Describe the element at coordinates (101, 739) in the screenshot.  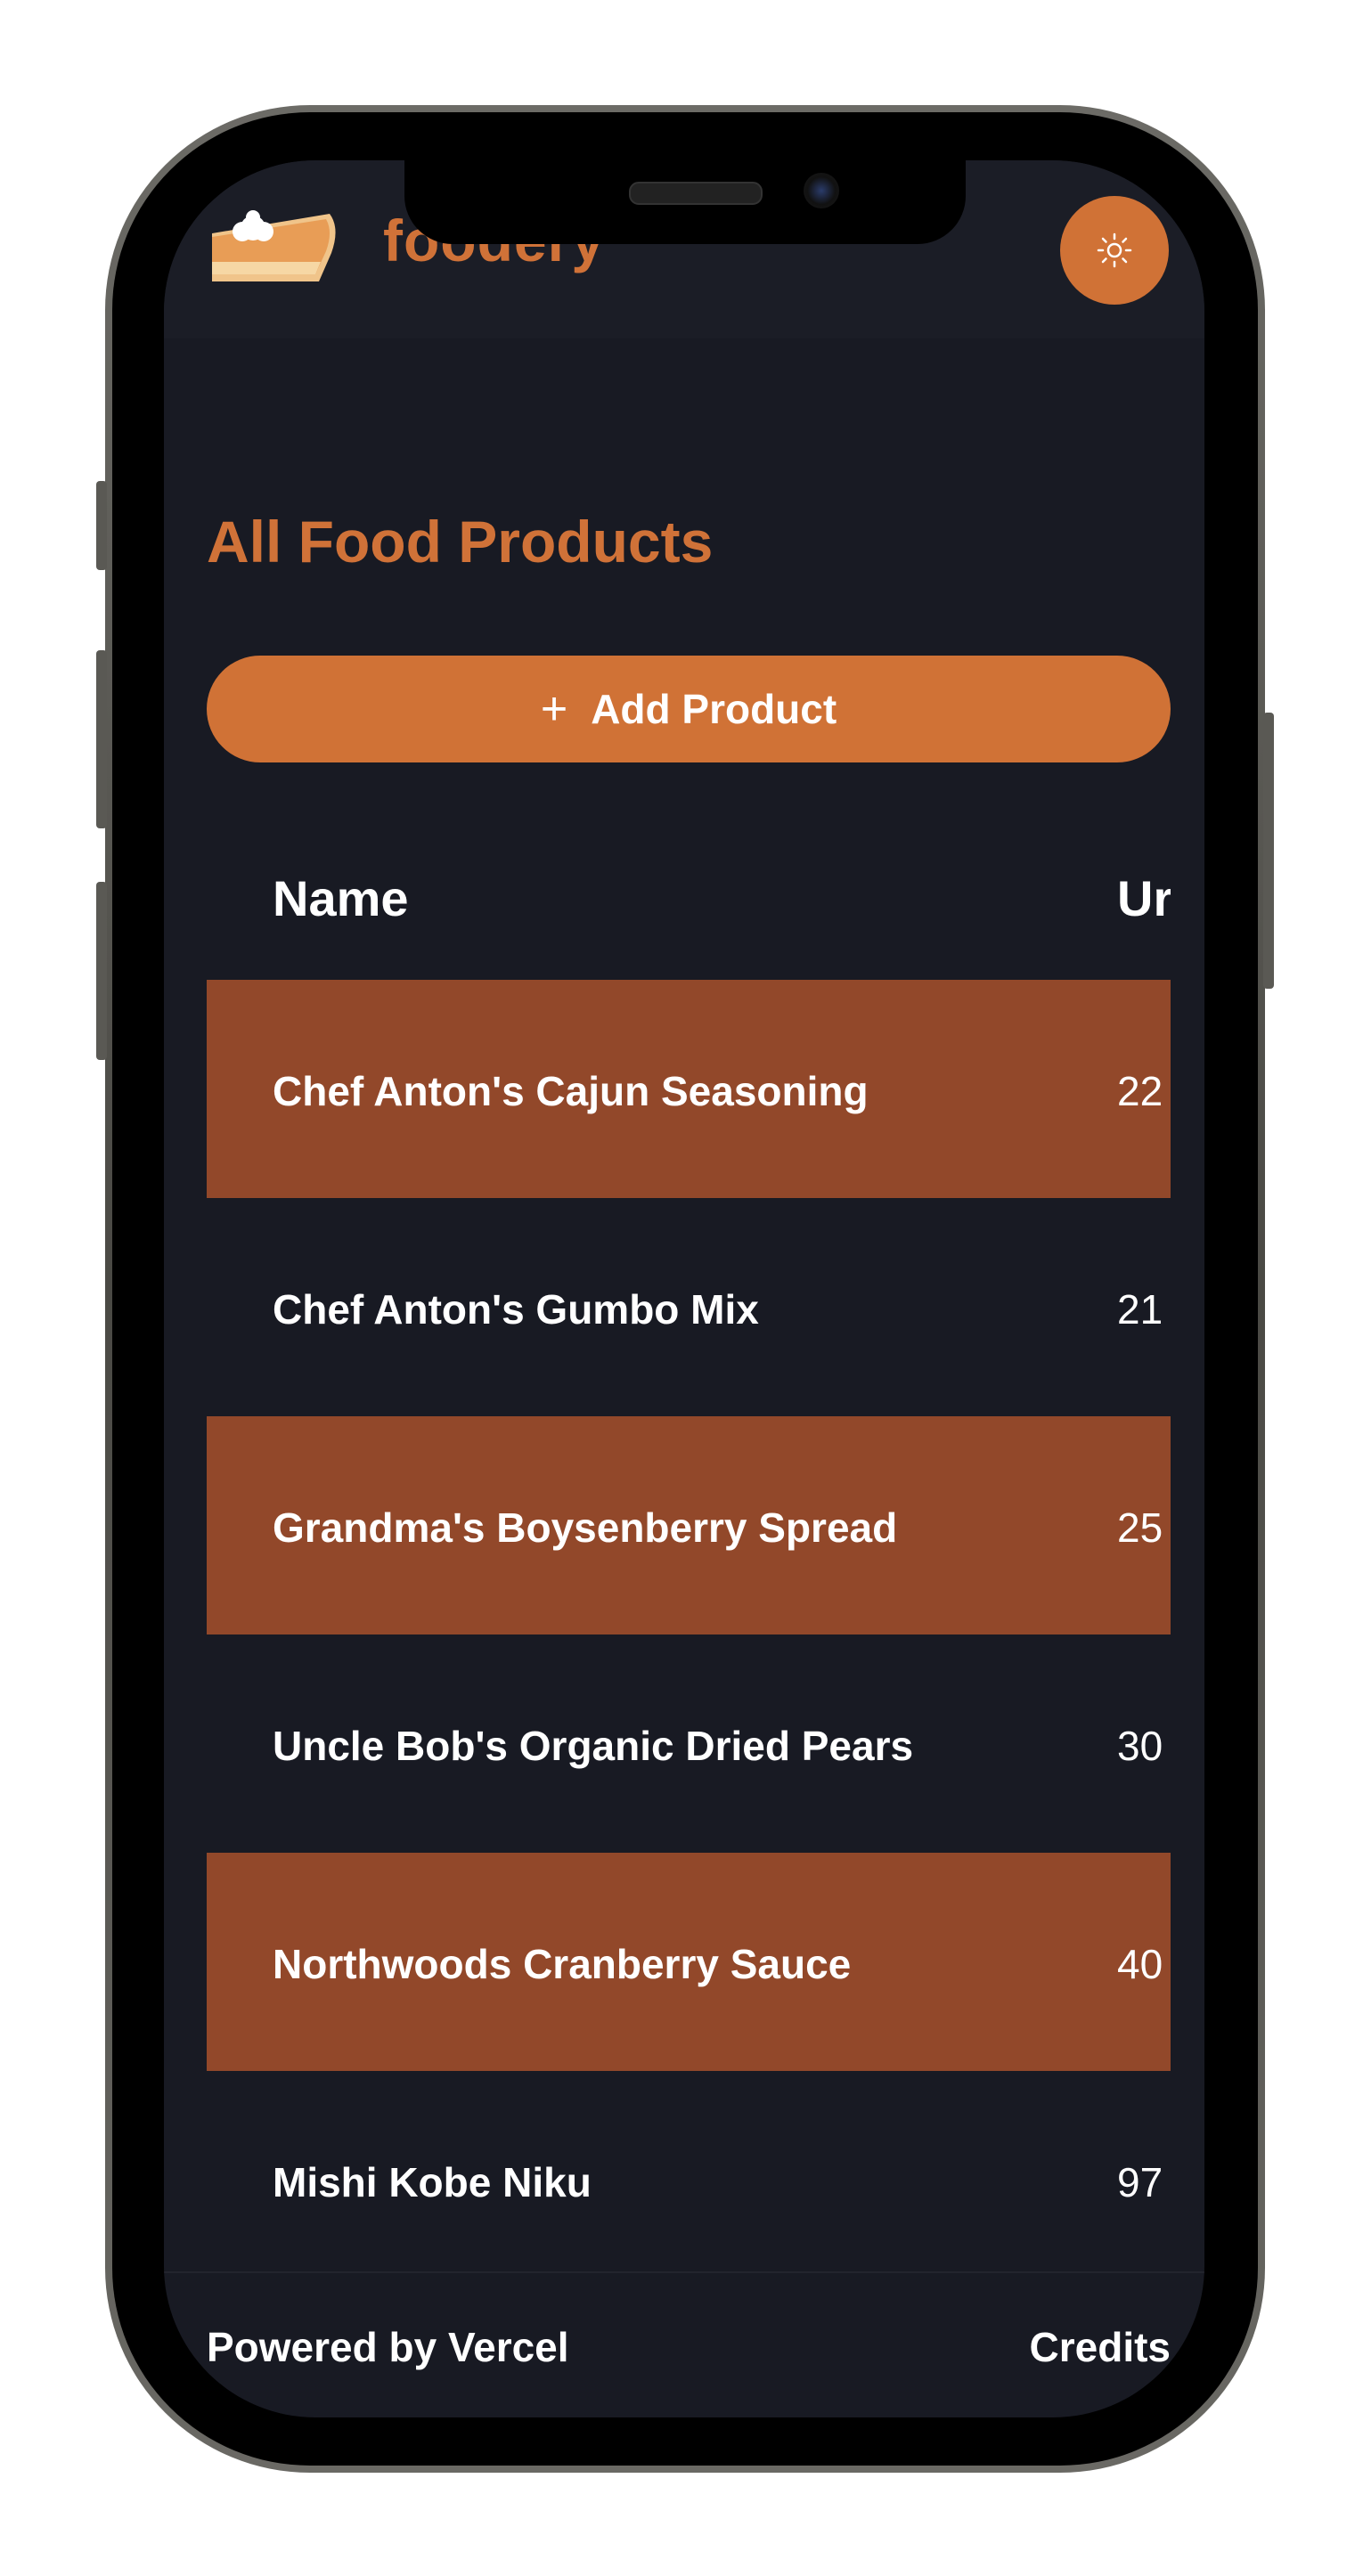
I see `volume-up-button` at that location.